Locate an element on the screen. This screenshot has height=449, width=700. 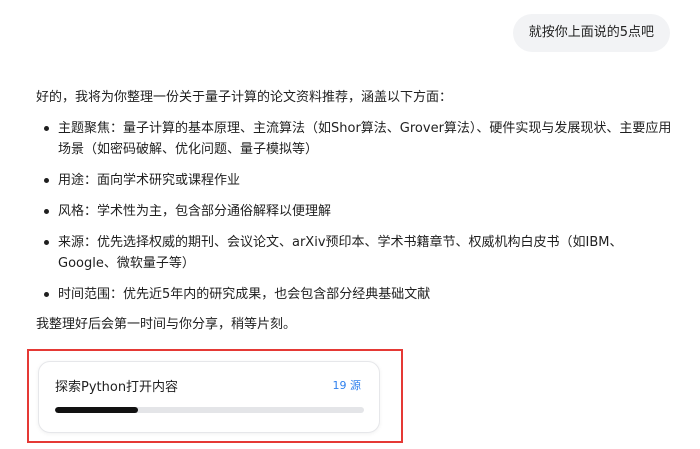
progress-bar-fill is located at coordinates (97, 410).